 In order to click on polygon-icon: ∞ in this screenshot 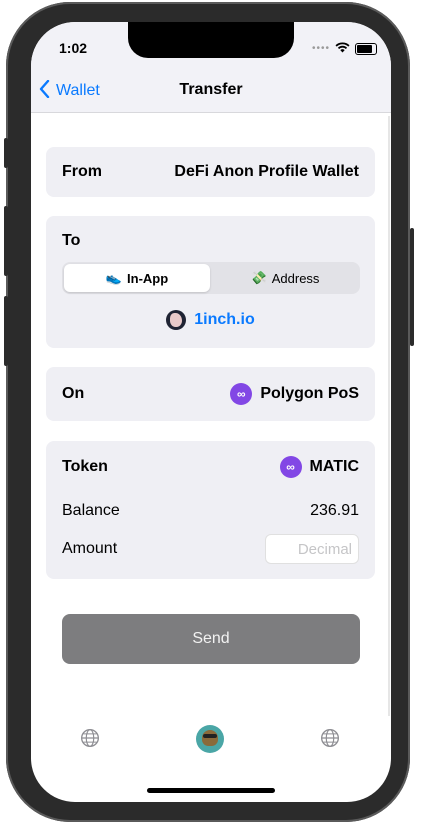, I will do `click(241, 394)`.